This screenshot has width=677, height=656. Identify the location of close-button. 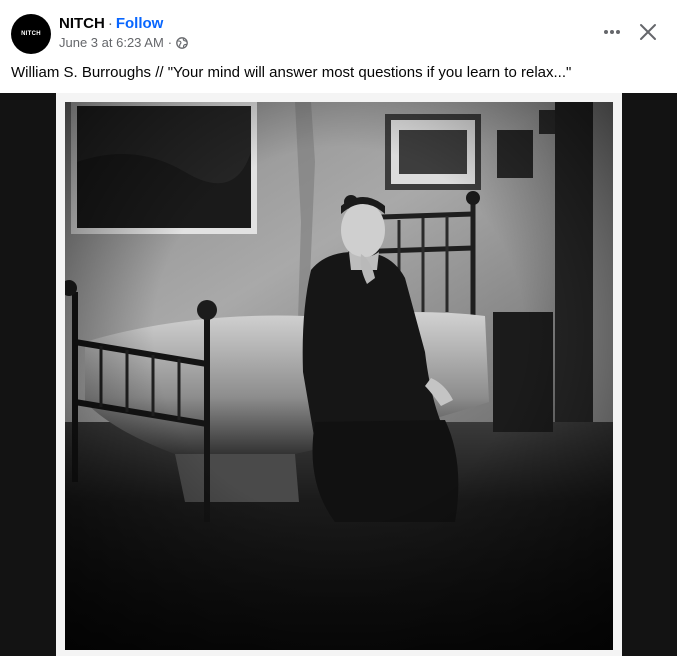
(648, 32).